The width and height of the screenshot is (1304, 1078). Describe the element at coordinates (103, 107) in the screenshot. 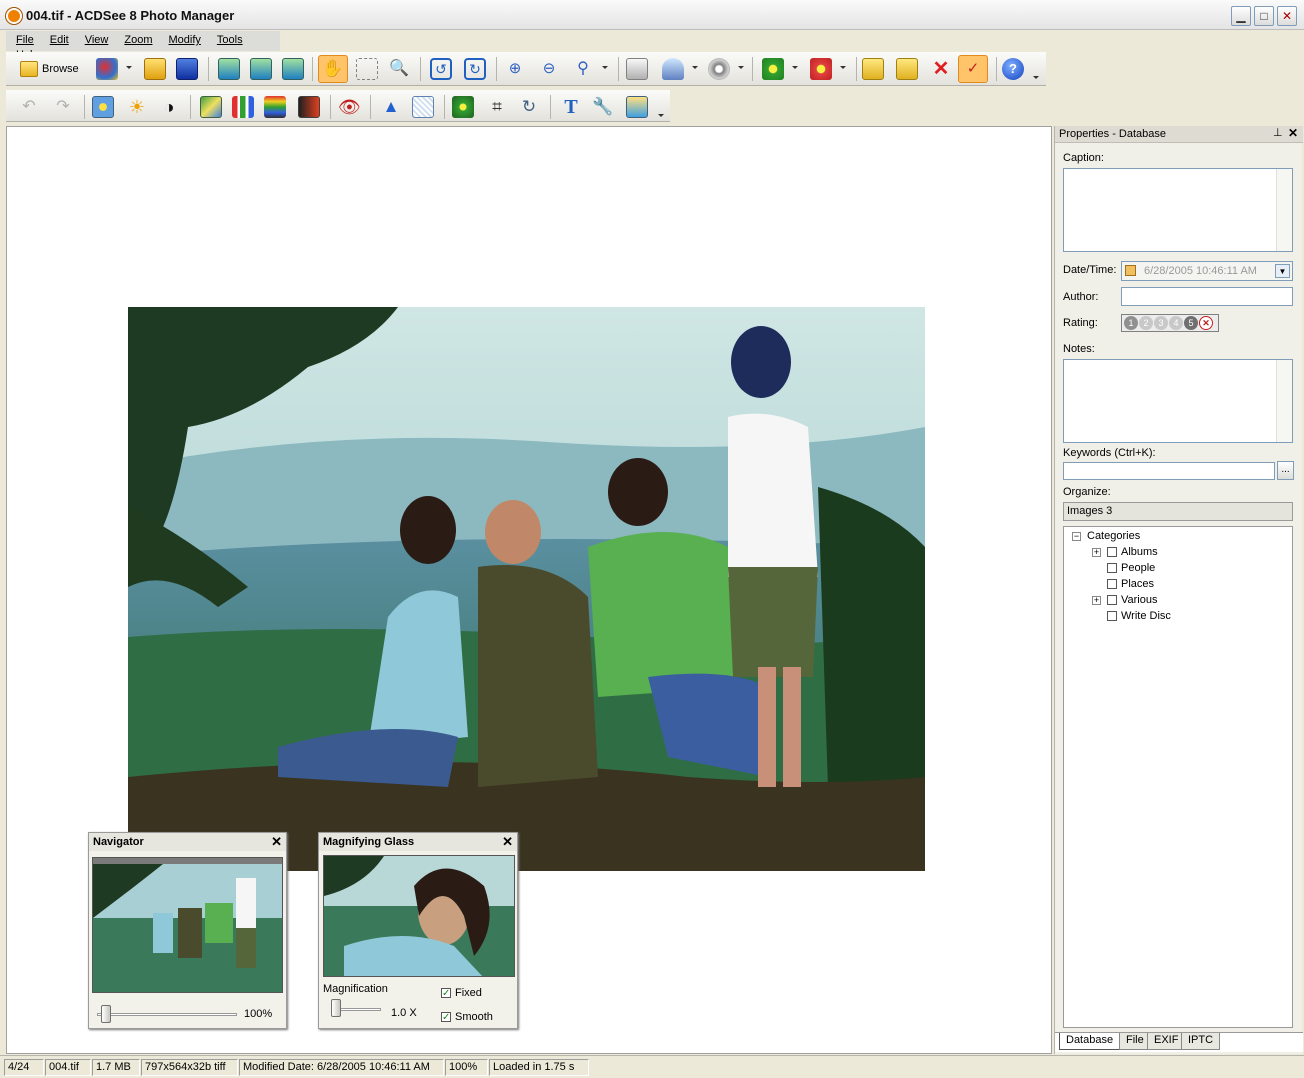

I see `auto-exposure-icon` at that location.